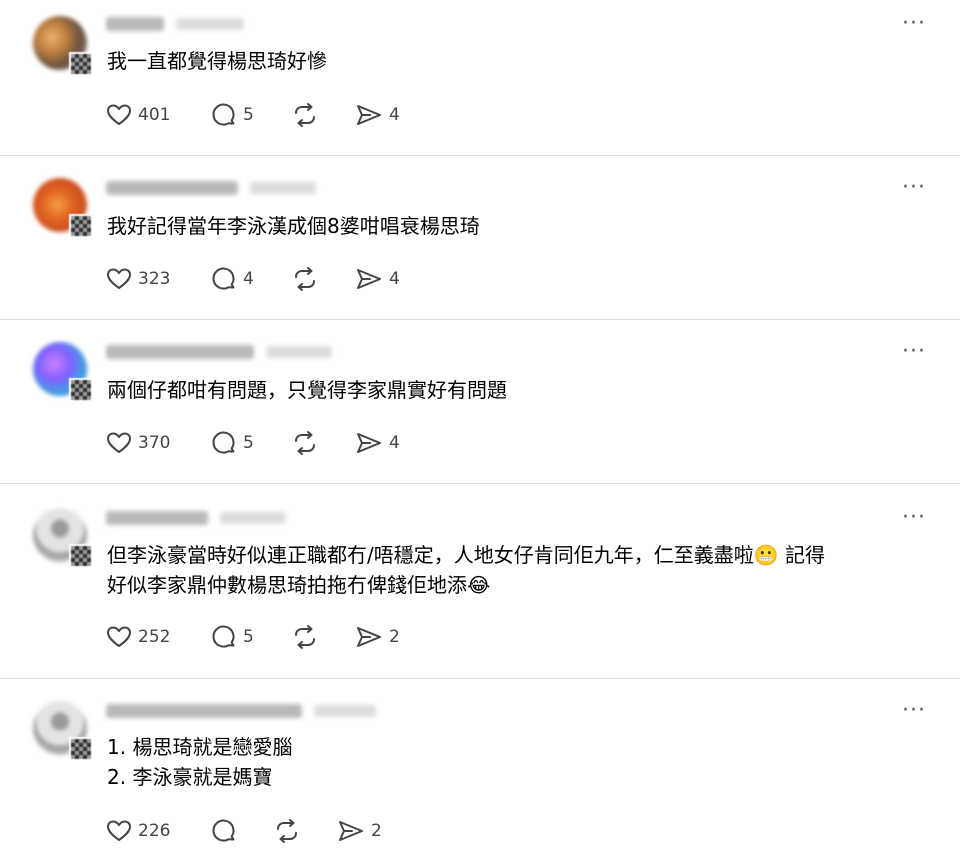 The height and width of the screenshot is (859, 960). What do you see at coordinates (154, 637) in the screenshot?
I see `like-count: 252` at bounding box center [154, 637].